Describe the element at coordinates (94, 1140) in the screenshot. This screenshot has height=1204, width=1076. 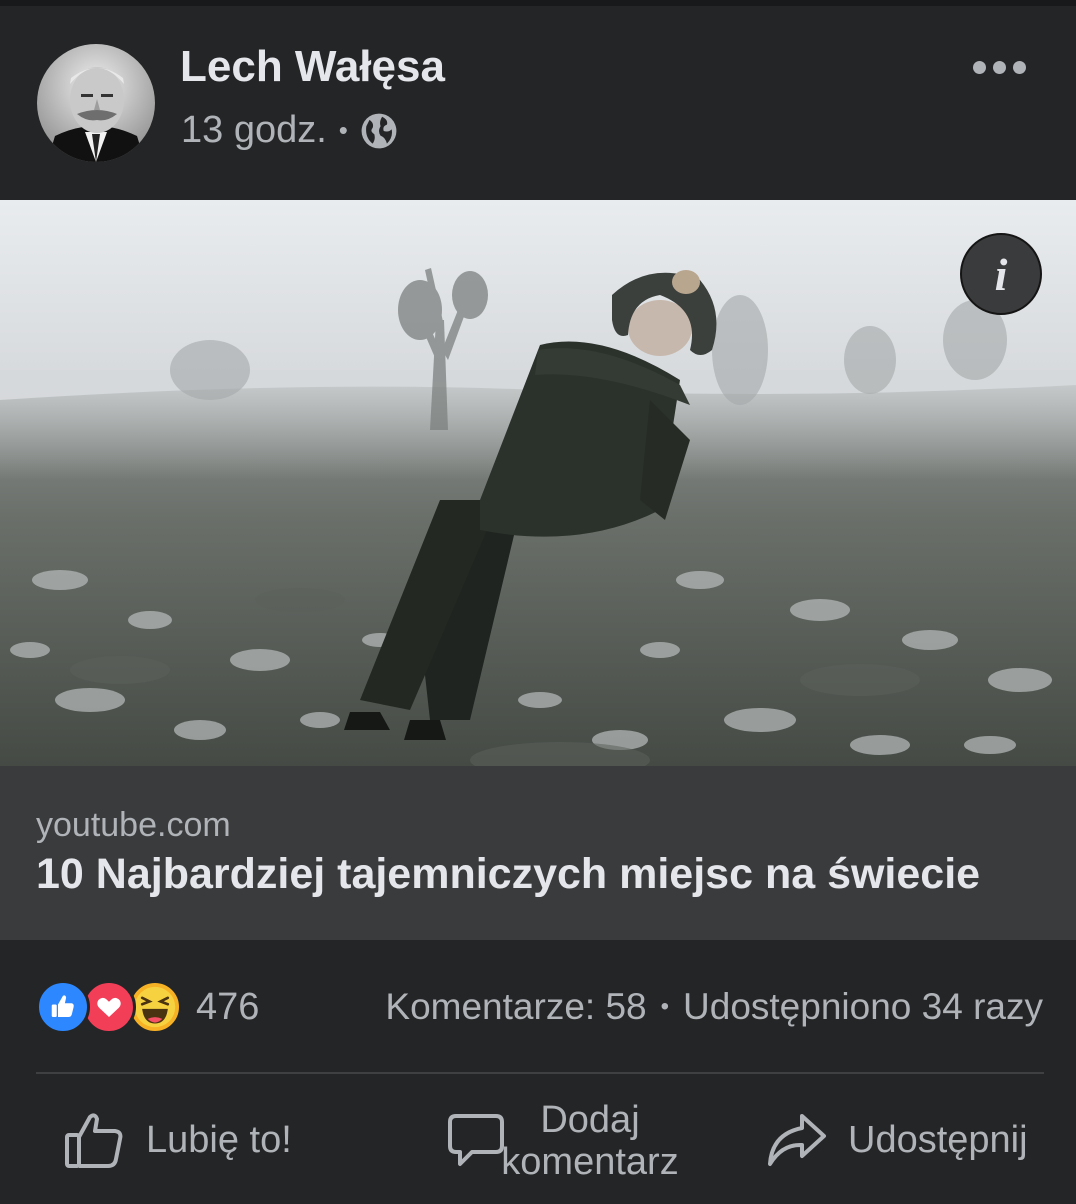
I see `thumbs-up-icon` at that location.